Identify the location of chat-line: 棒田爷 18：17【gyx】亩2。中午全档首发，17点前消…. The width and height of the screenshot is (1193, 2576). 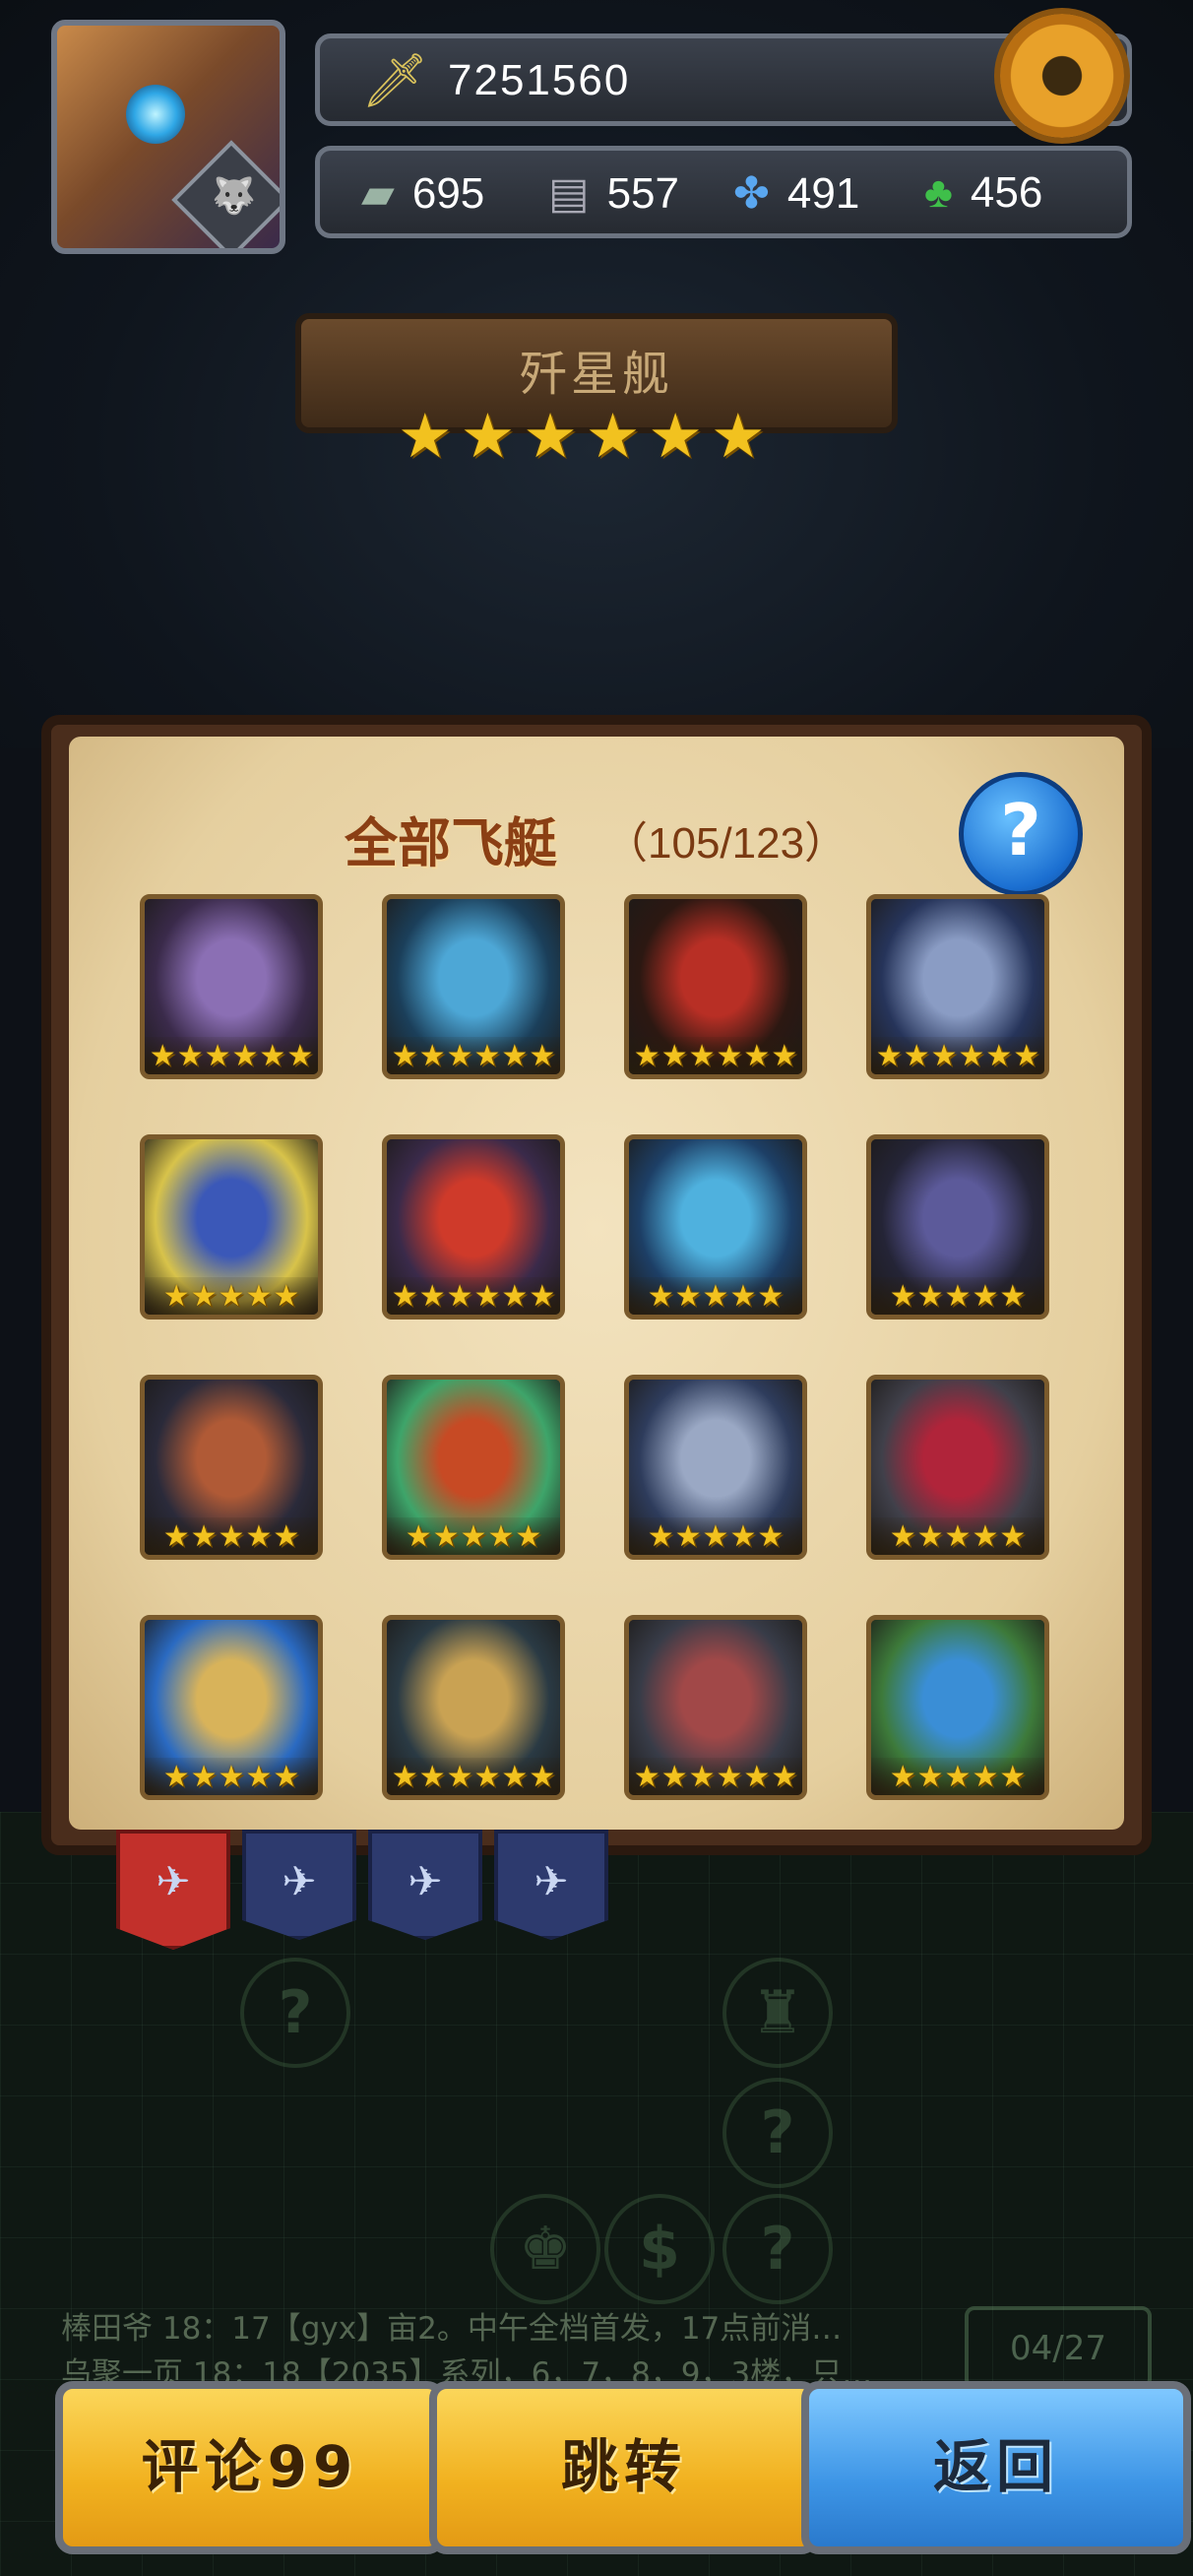
(452, 2329).